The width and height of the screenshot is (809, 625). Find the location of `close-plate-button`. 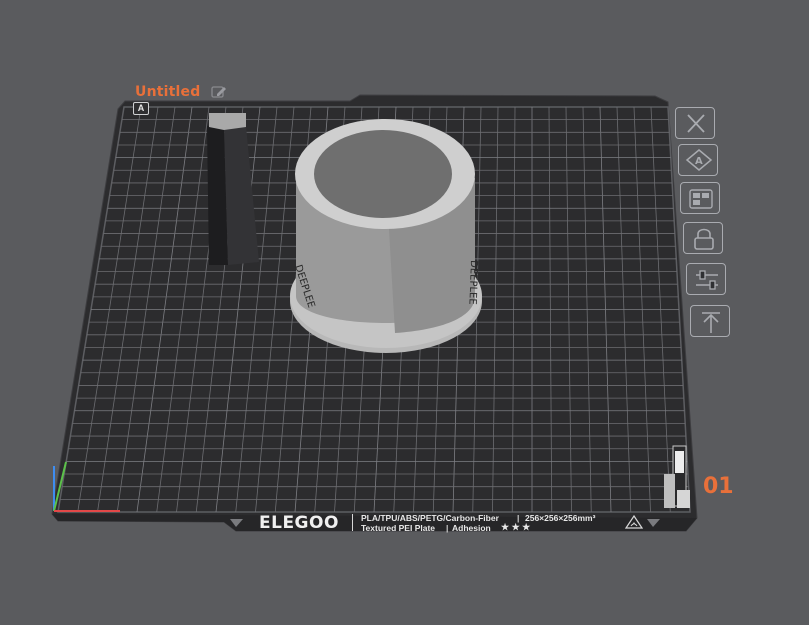

close-plate-button is located at coordinates (695, 123).